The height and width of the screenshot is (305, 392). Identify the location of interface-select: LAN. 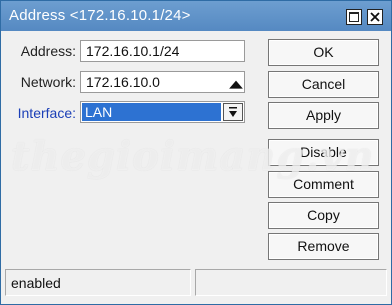
(162, 112).